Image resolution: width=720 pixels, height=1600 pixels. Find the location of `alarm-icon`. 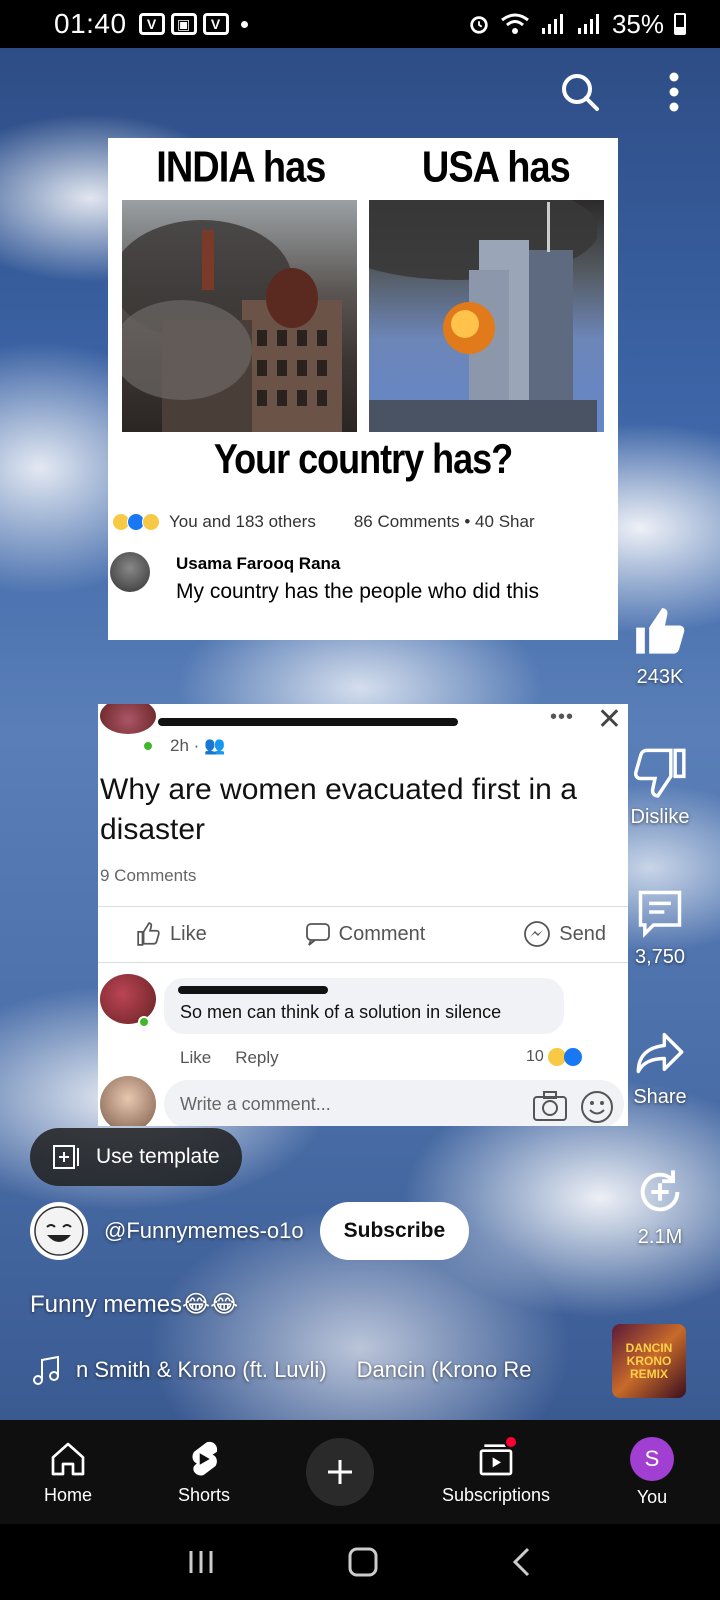

alarm-icon is located at coordinates (479, 25).